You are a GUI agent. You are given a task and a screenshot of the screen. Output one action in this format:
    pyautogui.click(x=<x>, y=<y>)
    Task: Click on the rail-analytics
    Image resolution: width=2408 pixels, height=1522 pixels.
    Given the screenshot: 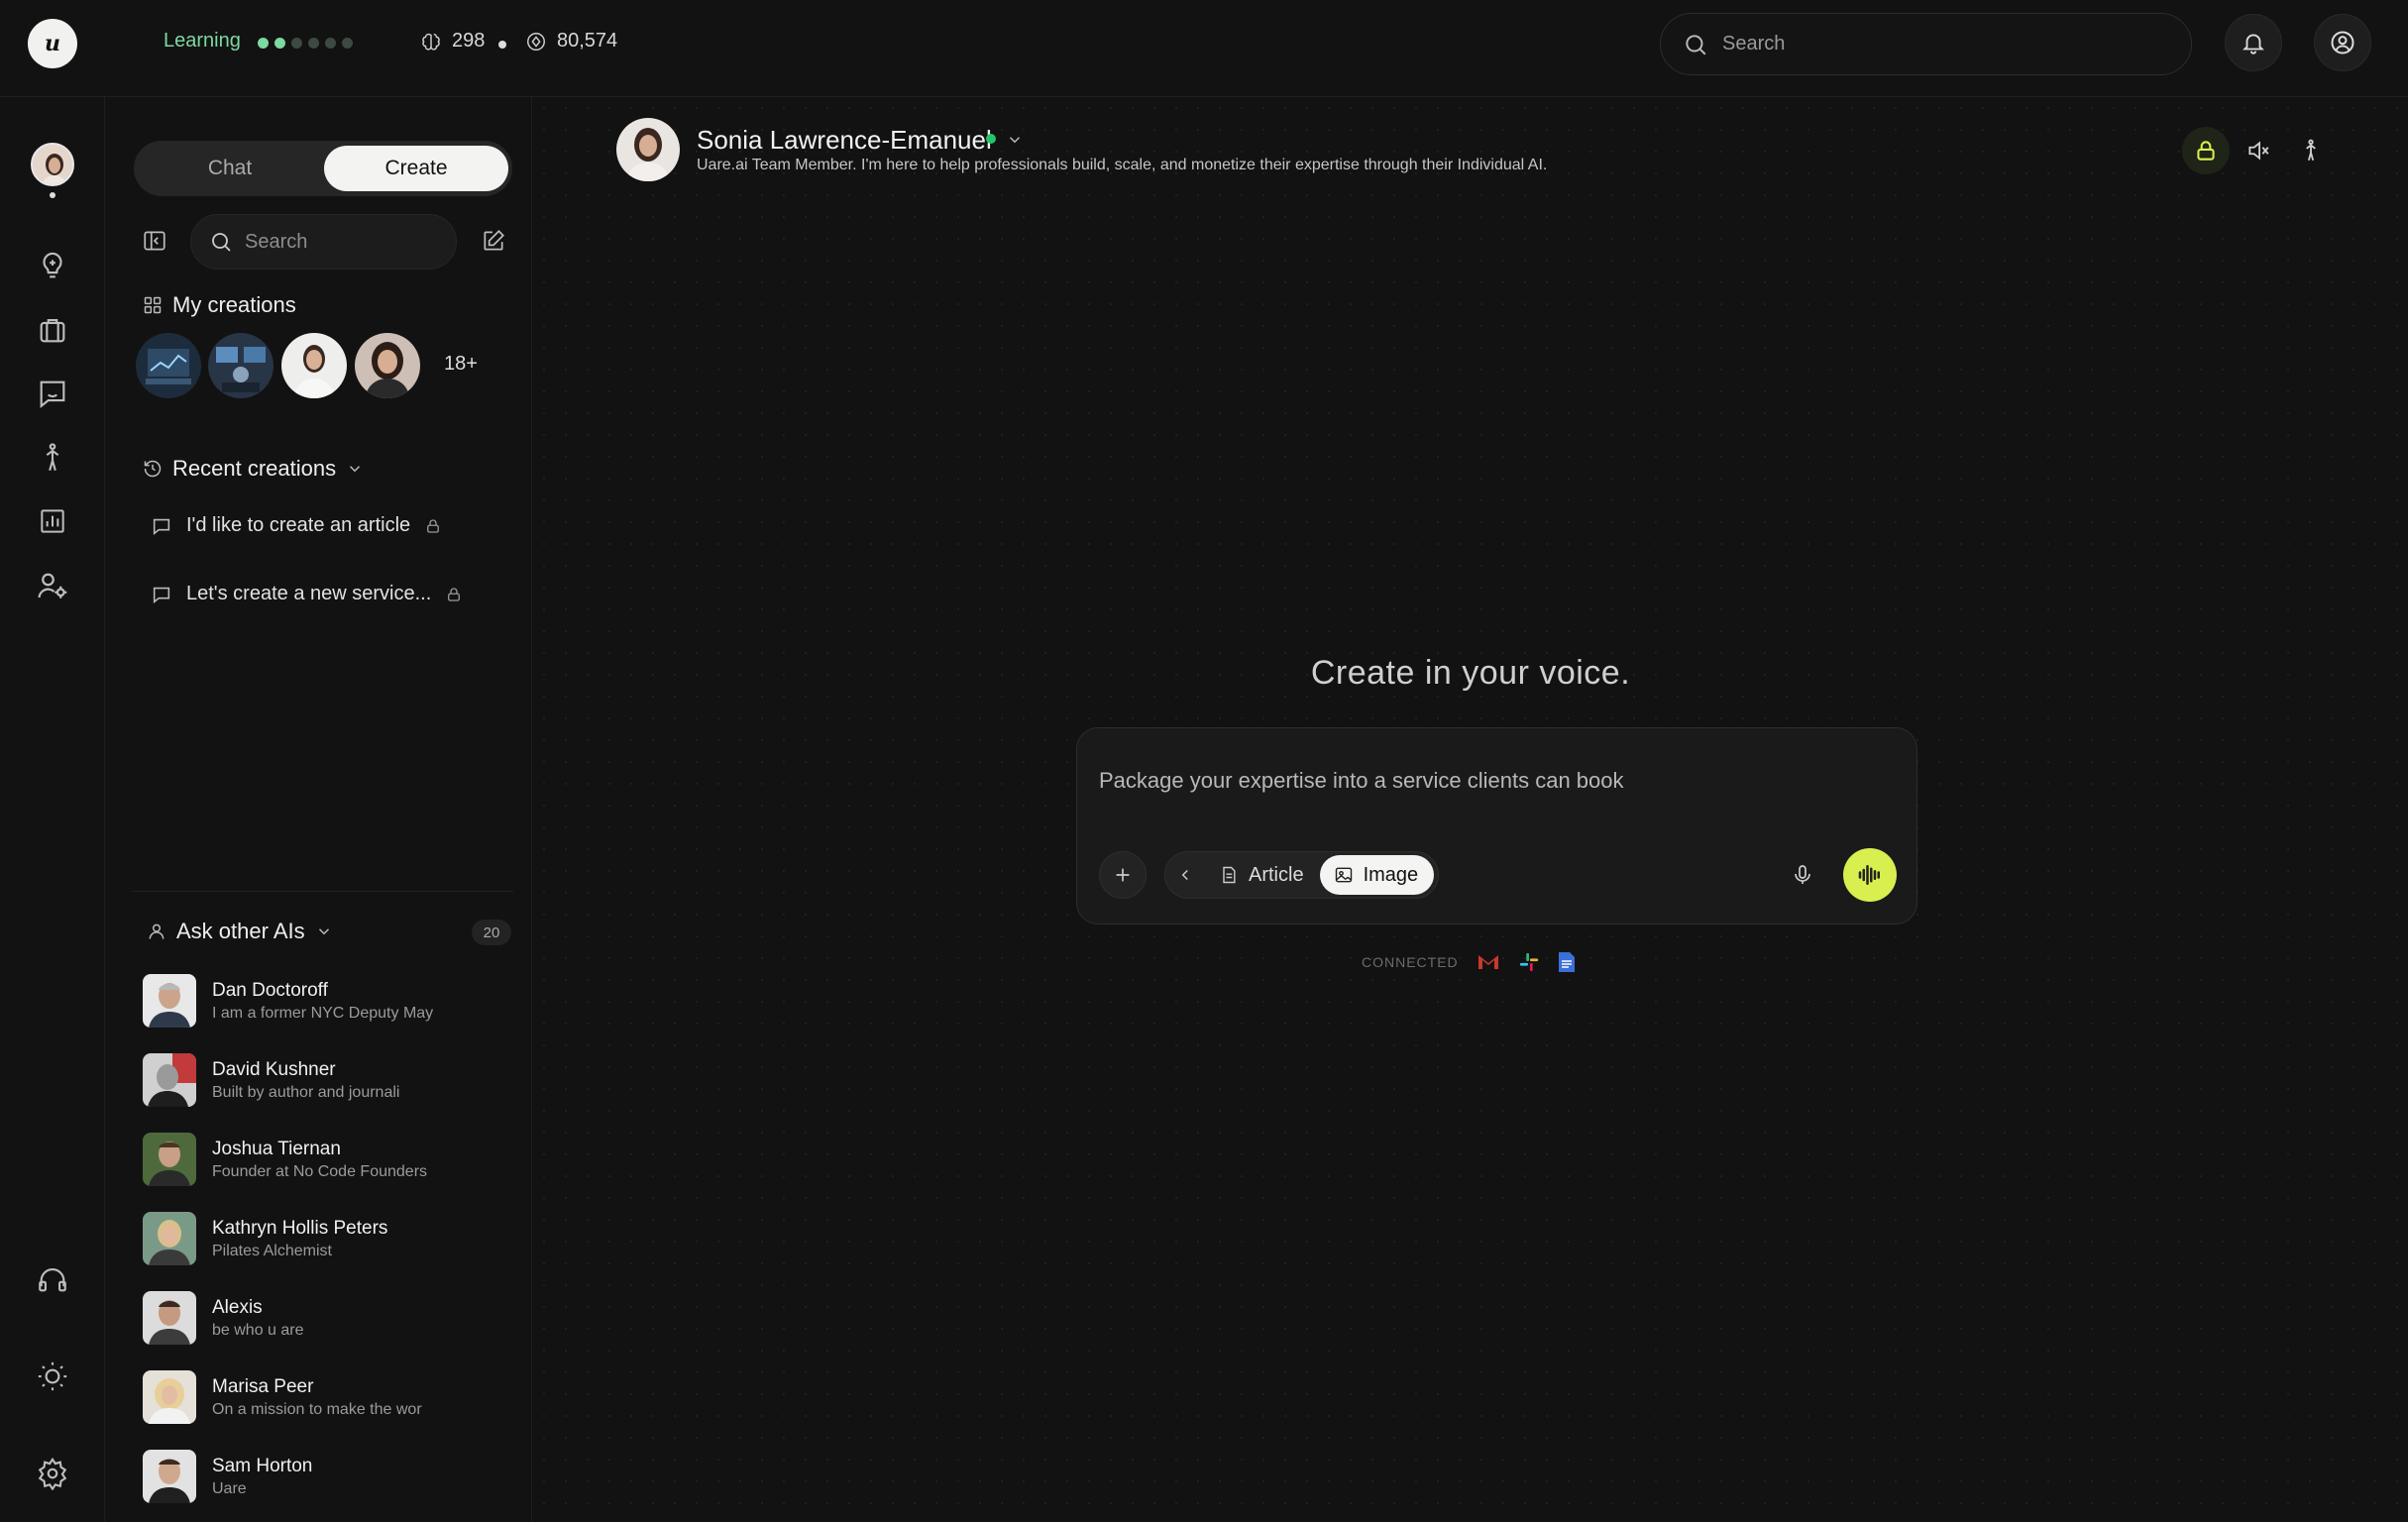 What is the action you would take?
    pyautogui.click(x=52, y=521)
    